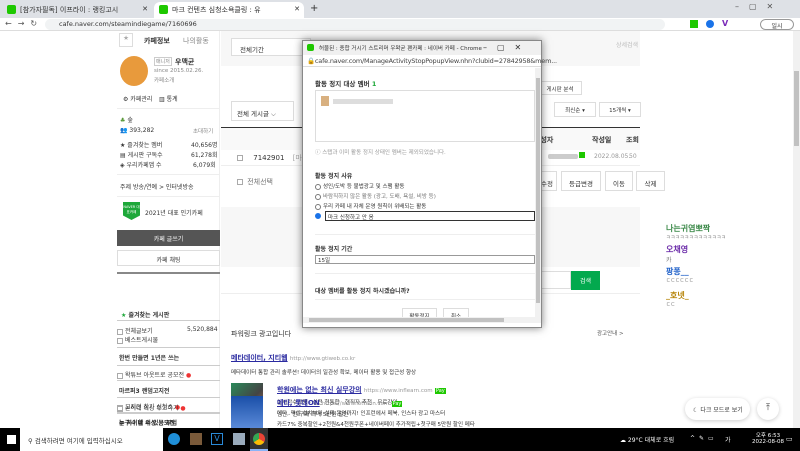 This screenshot has width=800, height=451. I want to click on ad-item: 메타, 롯데ON https://www.lotteon.com Pay, so click(340, 403).